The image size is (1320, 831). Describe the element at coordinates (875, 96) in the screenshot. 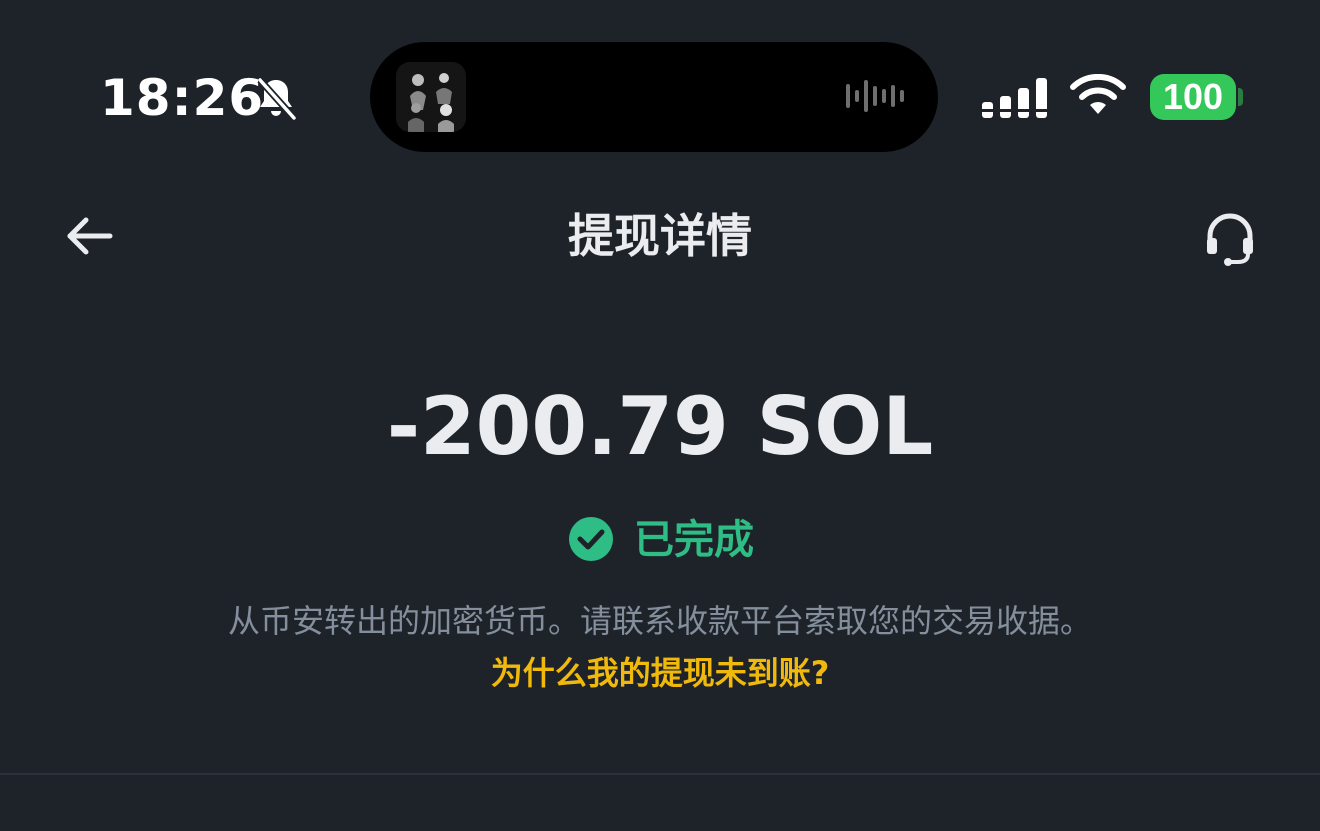

I see `audio-wave-icon` at that location.